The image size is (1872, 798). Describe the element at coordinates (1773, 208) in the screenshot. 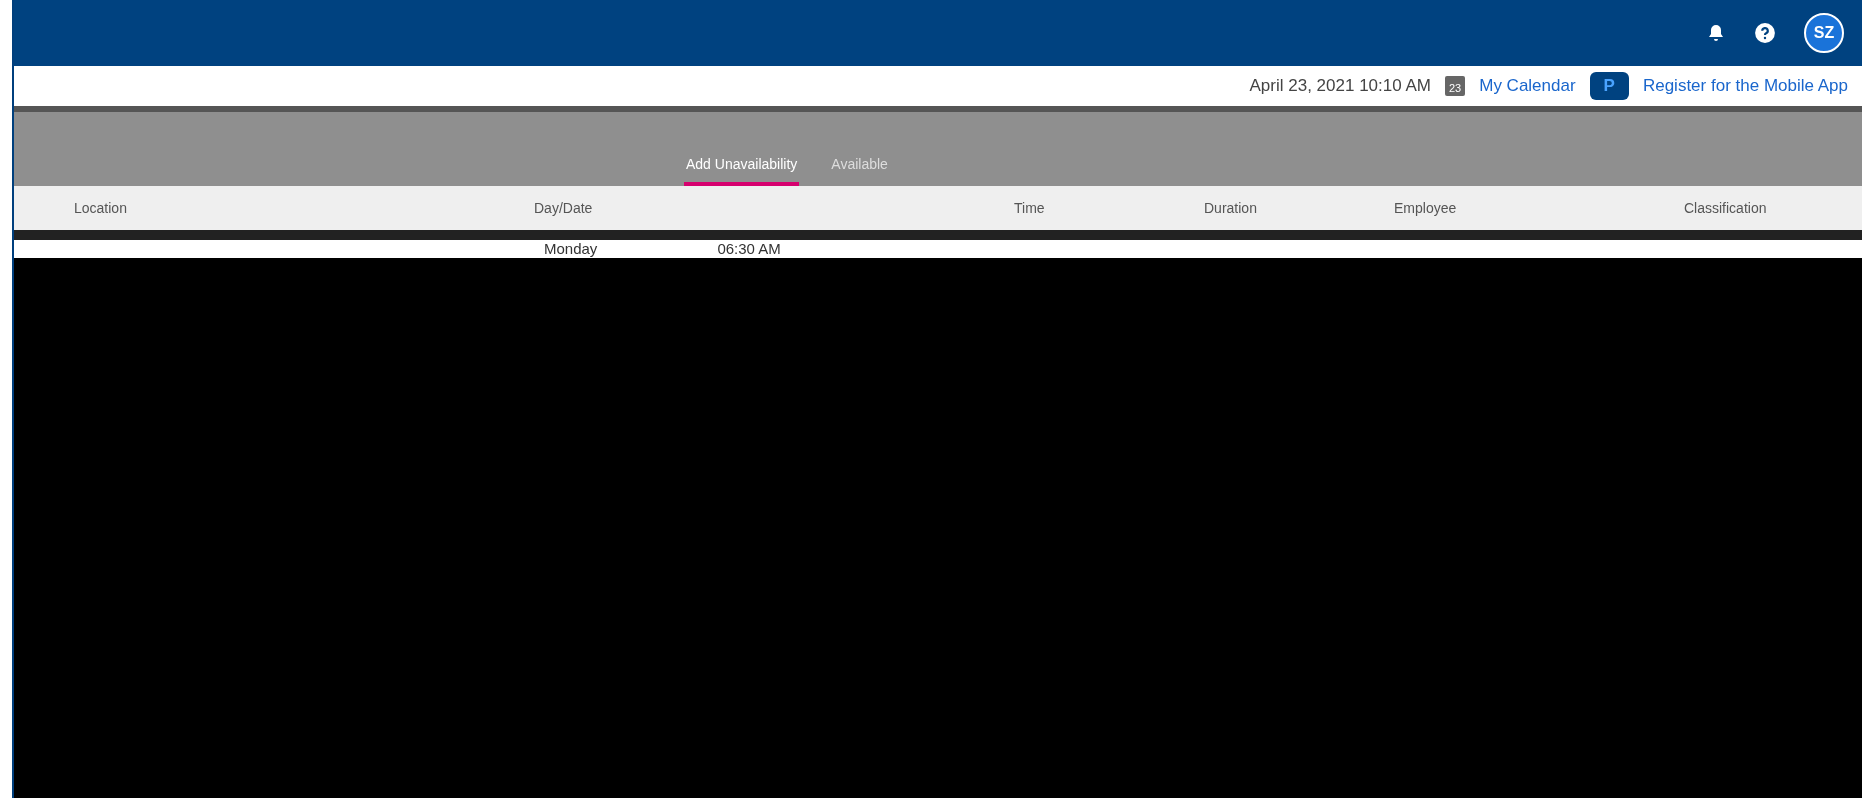

I see `column-header: Classification` at that location.